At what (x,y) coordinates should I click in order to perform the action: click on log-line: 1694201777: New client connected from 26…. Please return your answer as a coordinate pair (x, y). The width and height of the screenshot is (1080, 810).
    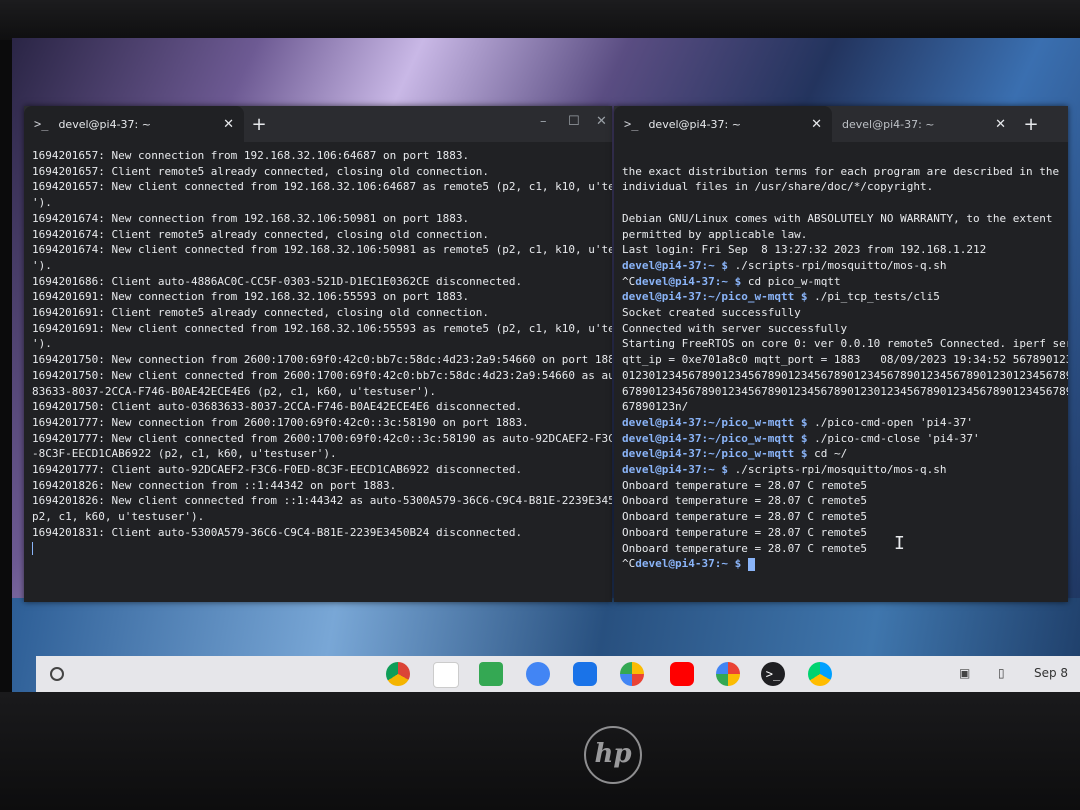
    Looking at the image, I should click on (322, 438).